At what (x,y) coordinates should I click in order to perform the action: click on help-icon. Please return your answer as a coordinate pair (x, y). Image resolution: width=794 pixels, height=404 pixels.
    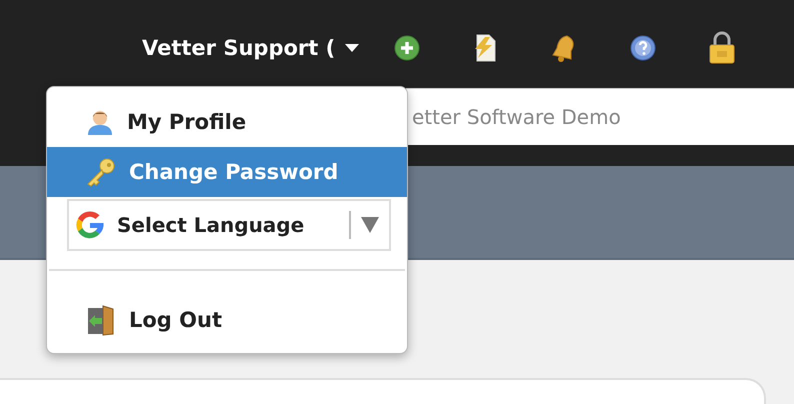
    Looking at the image, I should click on (643, 48).